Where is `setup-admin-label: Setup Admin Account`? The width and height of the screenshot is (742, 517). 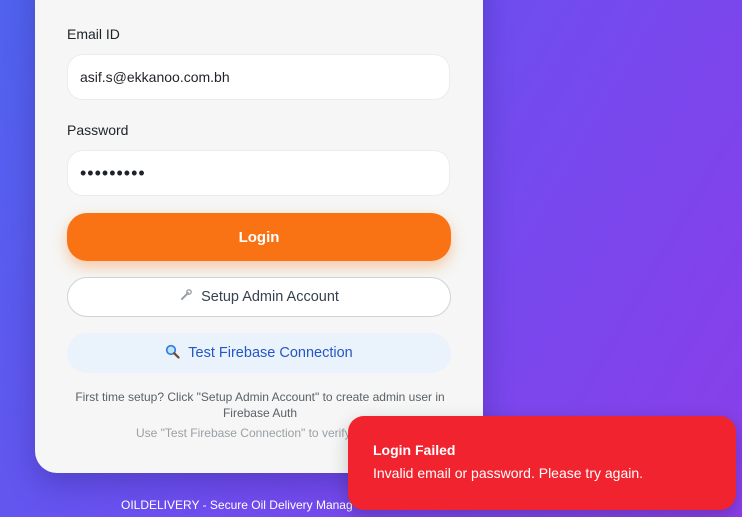 setup-admin-label: Setup Admin Account is located at coordinates (270, 297).